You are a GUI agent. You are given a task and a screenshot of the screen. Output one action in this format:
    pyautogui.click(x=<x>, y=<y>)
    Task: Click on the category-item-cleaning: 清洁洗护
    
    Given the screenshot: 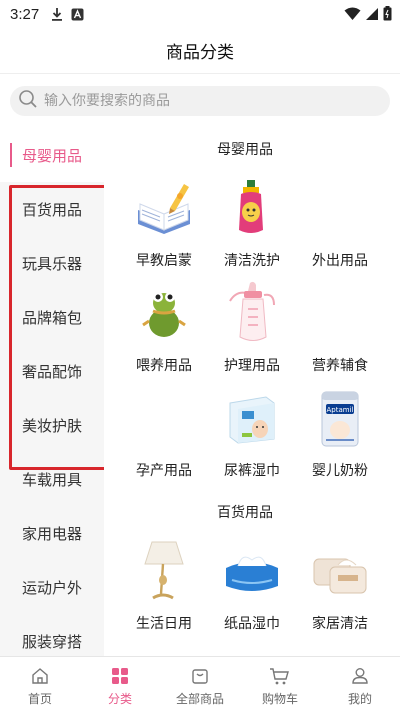 What is the action you would take?
    pyautogui.click(x=252, y=224)
    